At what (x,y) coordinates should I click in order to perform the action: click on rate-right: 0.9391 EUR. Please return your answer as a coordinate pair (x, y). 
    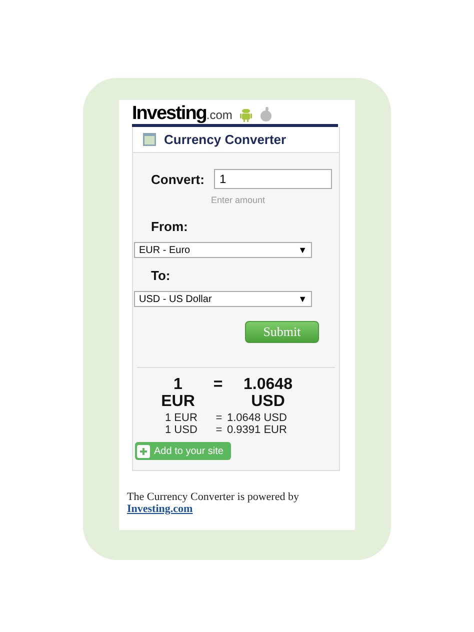
    Looking at the image, I should click on (257, 430).